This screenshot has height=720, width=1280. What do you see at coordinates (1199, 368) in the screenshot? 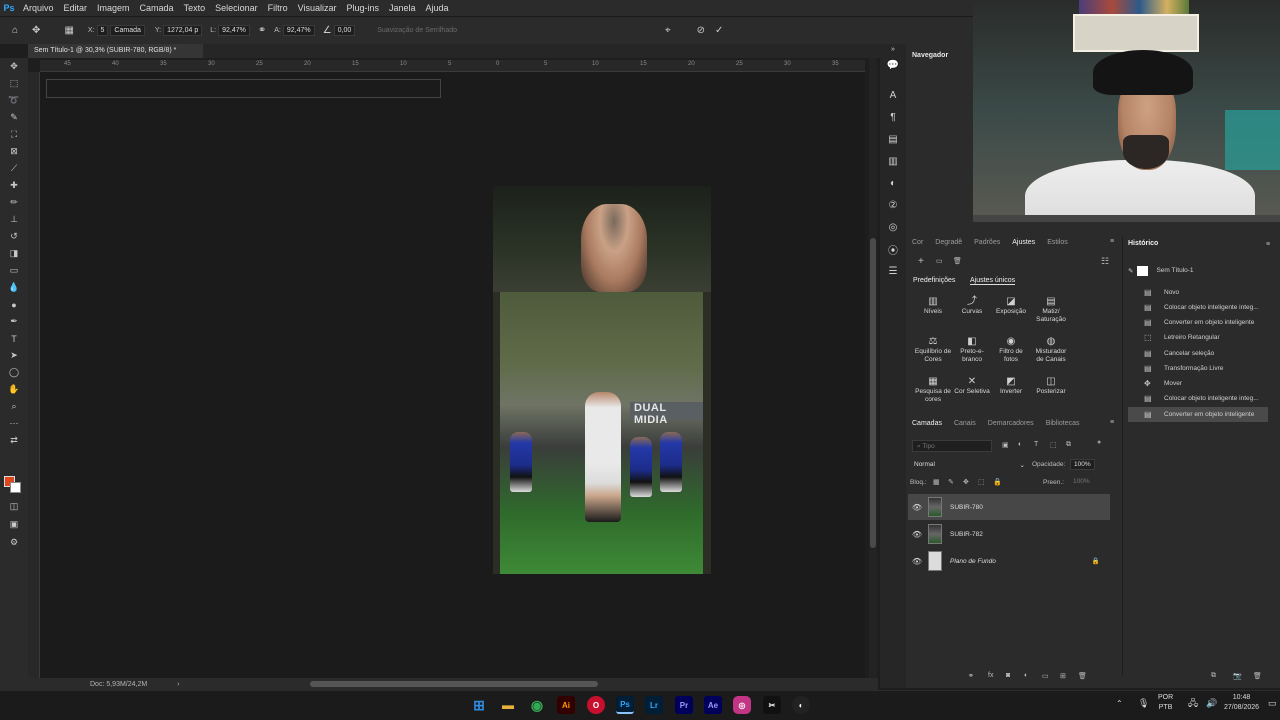
I see `history-item: ▤ Transformação Livre` at bounding box center [1199, 368].